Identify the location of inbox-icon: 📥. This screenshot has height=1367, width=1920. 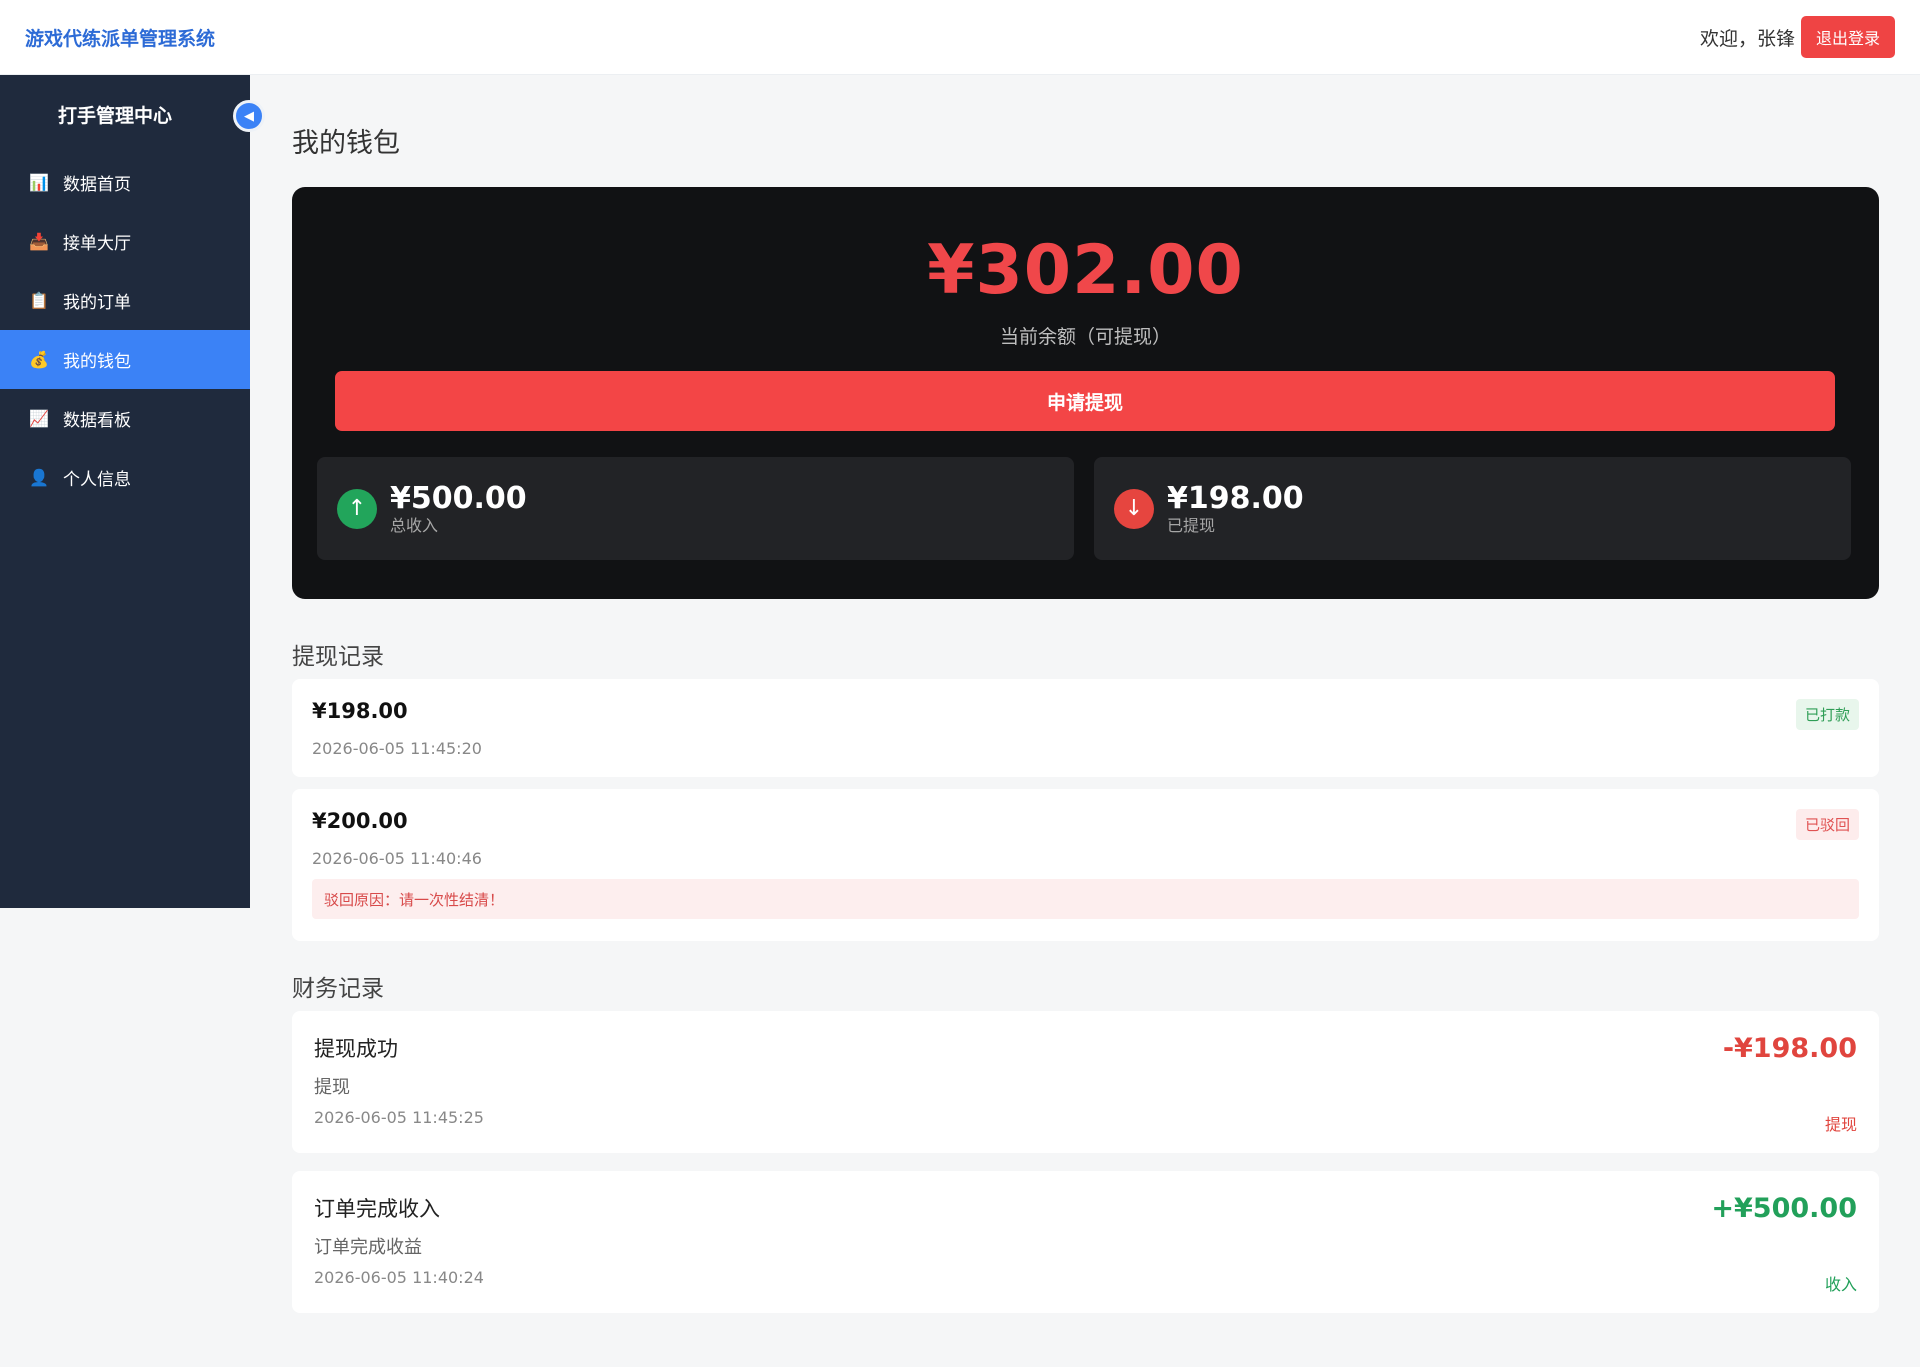
(39, 241).